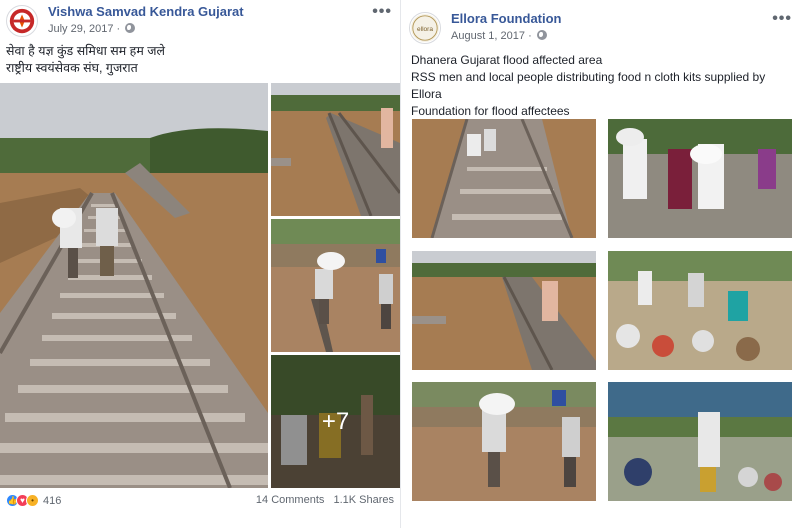  What do you see at coordinates (490, 111) in the screenshot?
I see `post-text-line: Foundation for flood affectees` at bounding box center [490, 111].